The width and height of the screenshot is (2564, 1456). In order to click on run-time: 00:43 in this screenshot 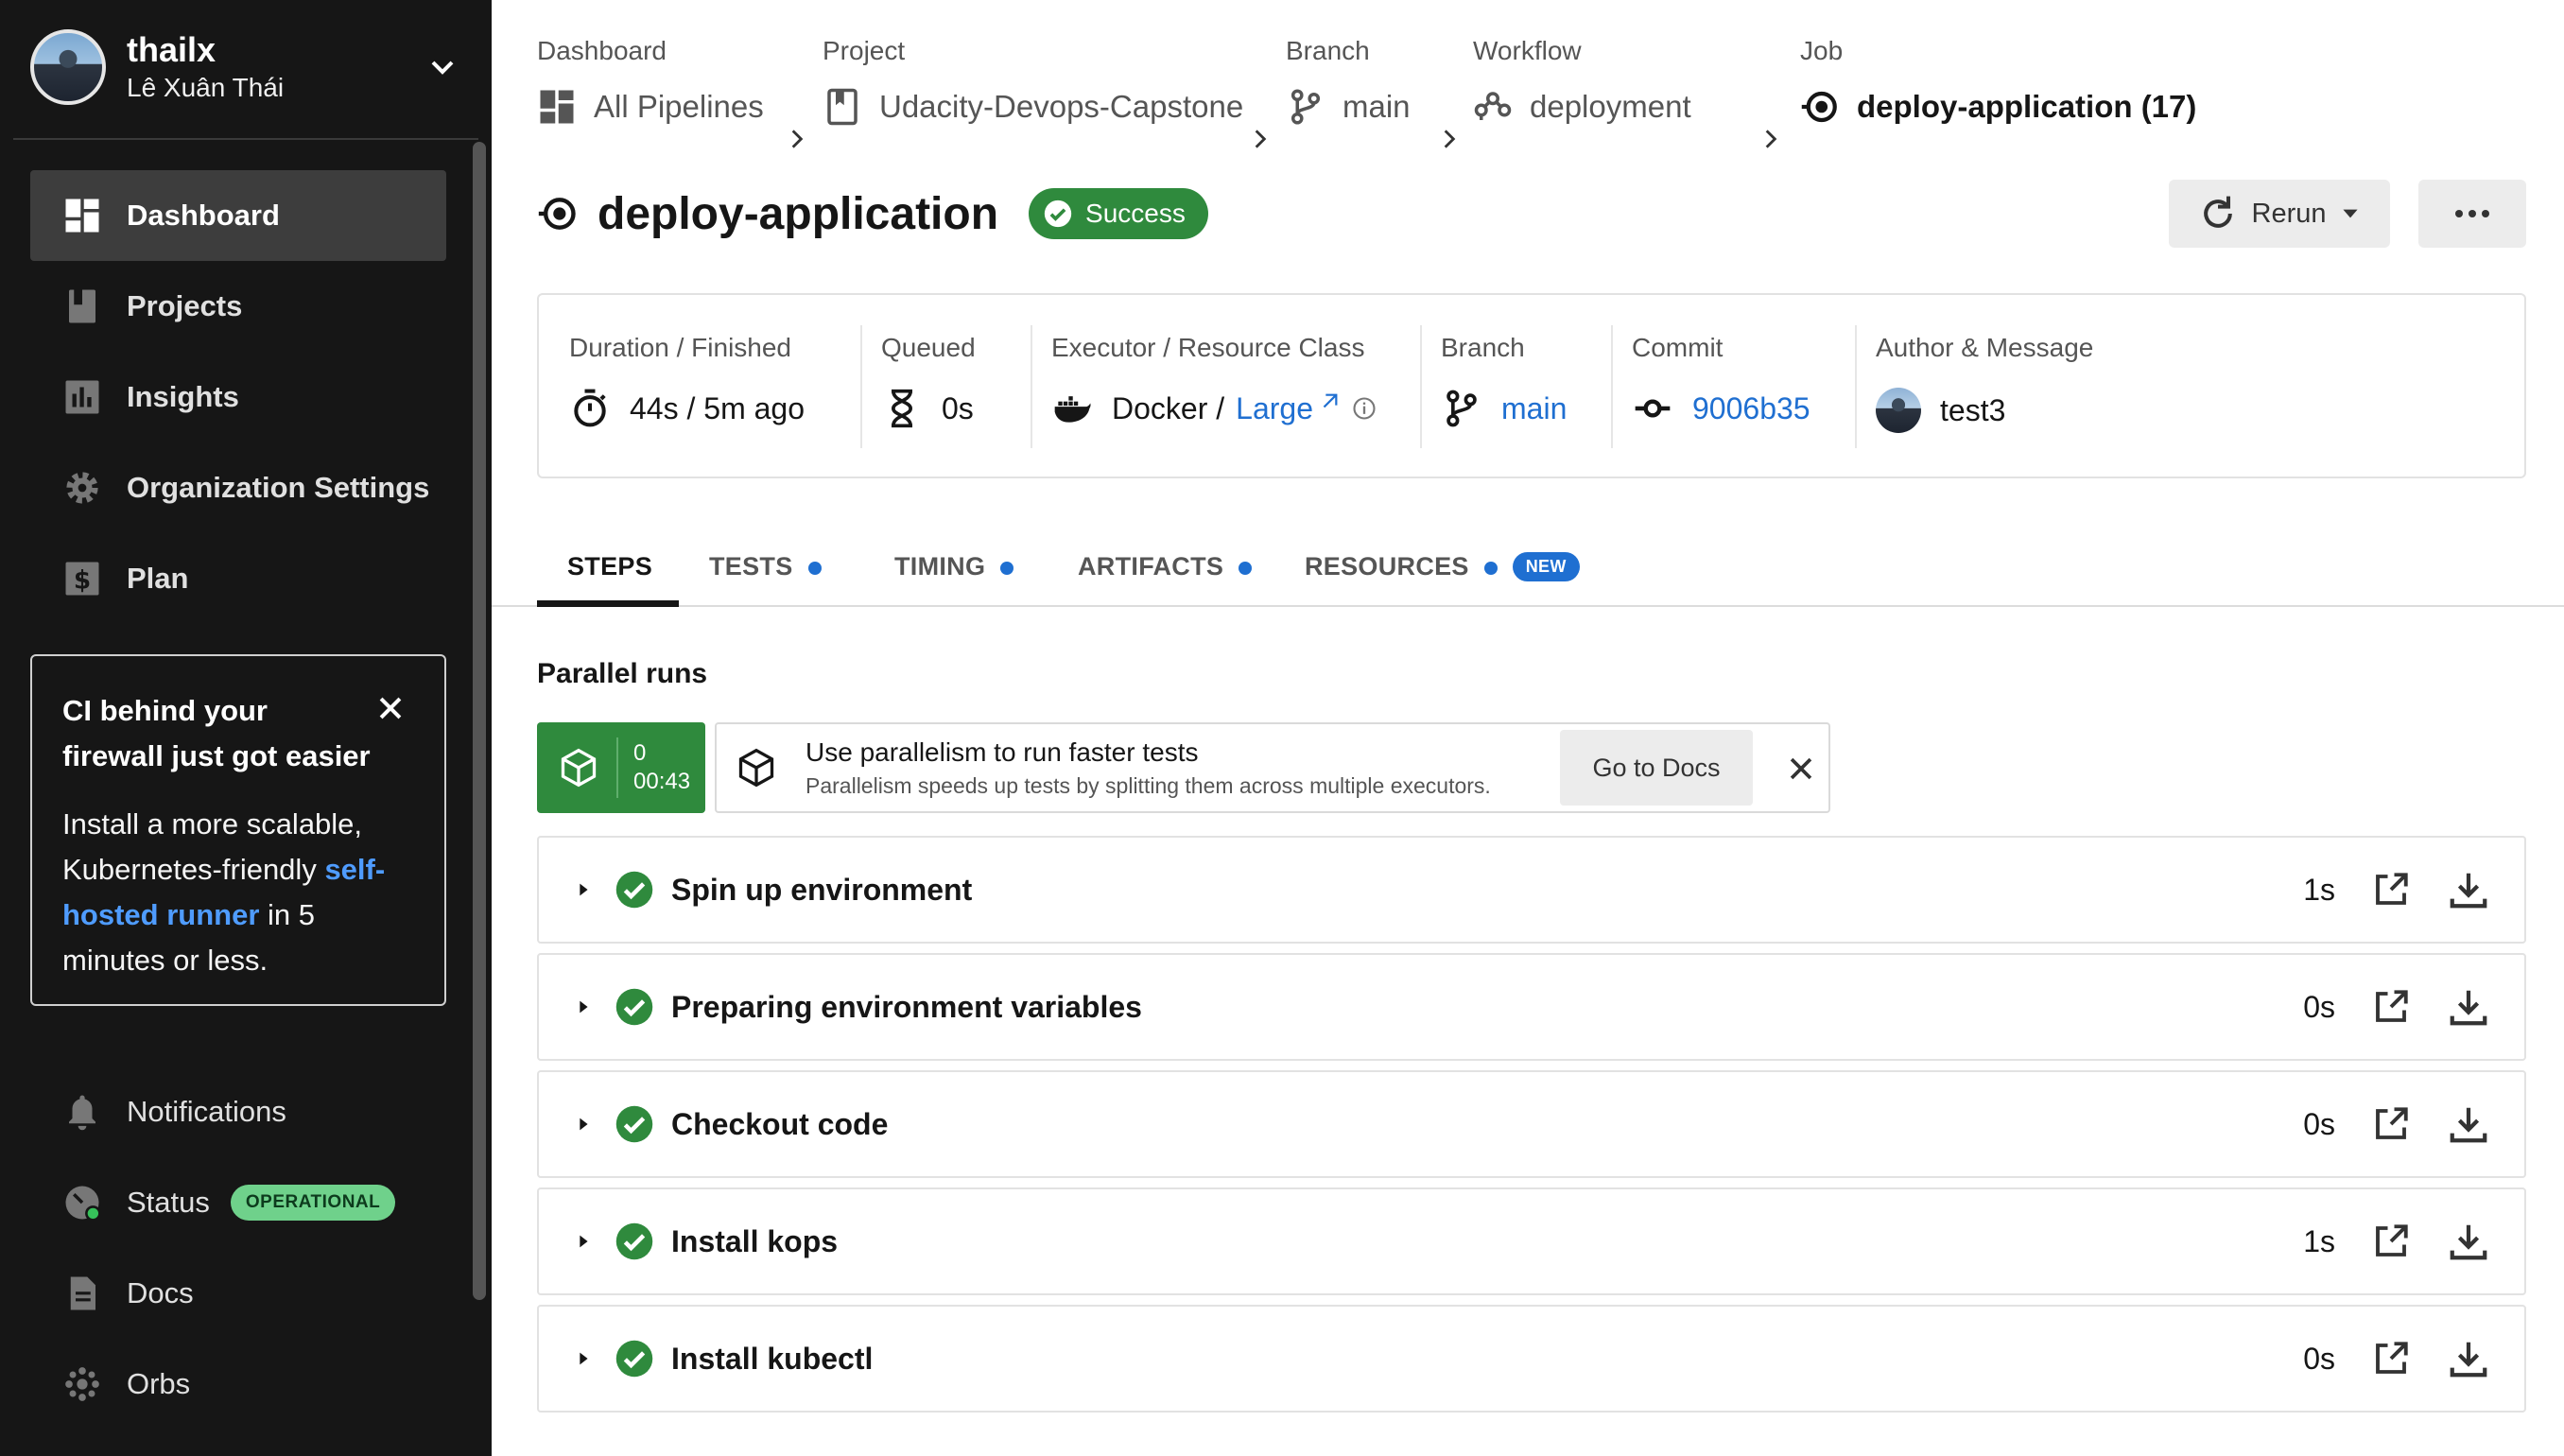, I will do `click(662, 781)`.